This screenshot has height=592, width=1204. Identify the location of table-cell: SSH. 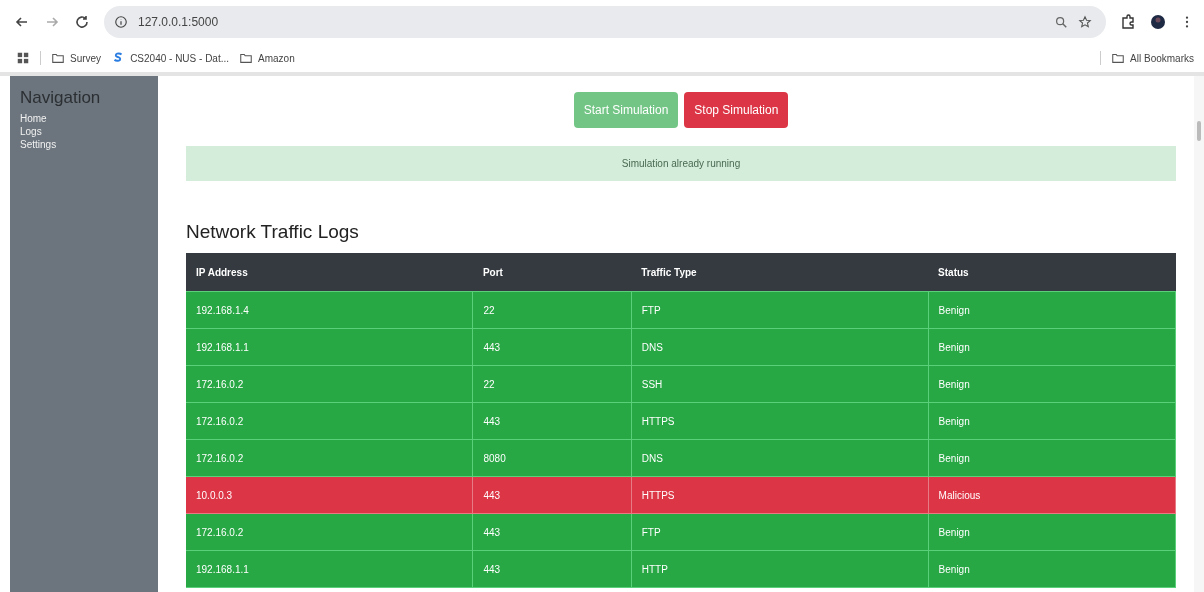
(780, 384).